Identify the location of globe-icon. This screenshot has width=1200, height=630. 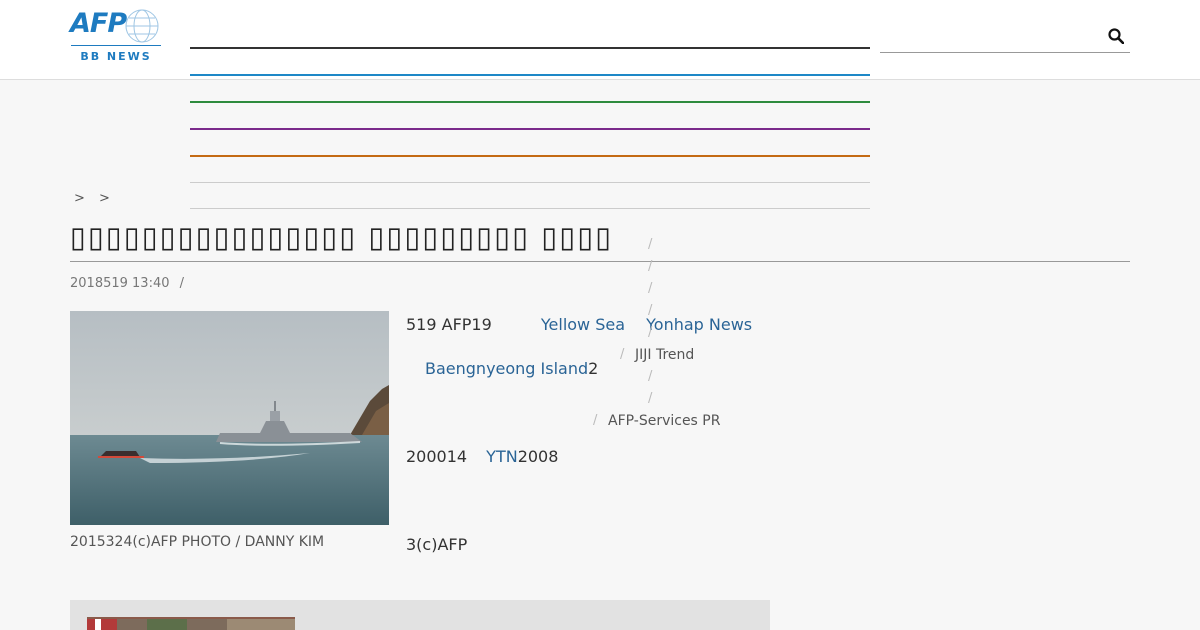
(142, 26).